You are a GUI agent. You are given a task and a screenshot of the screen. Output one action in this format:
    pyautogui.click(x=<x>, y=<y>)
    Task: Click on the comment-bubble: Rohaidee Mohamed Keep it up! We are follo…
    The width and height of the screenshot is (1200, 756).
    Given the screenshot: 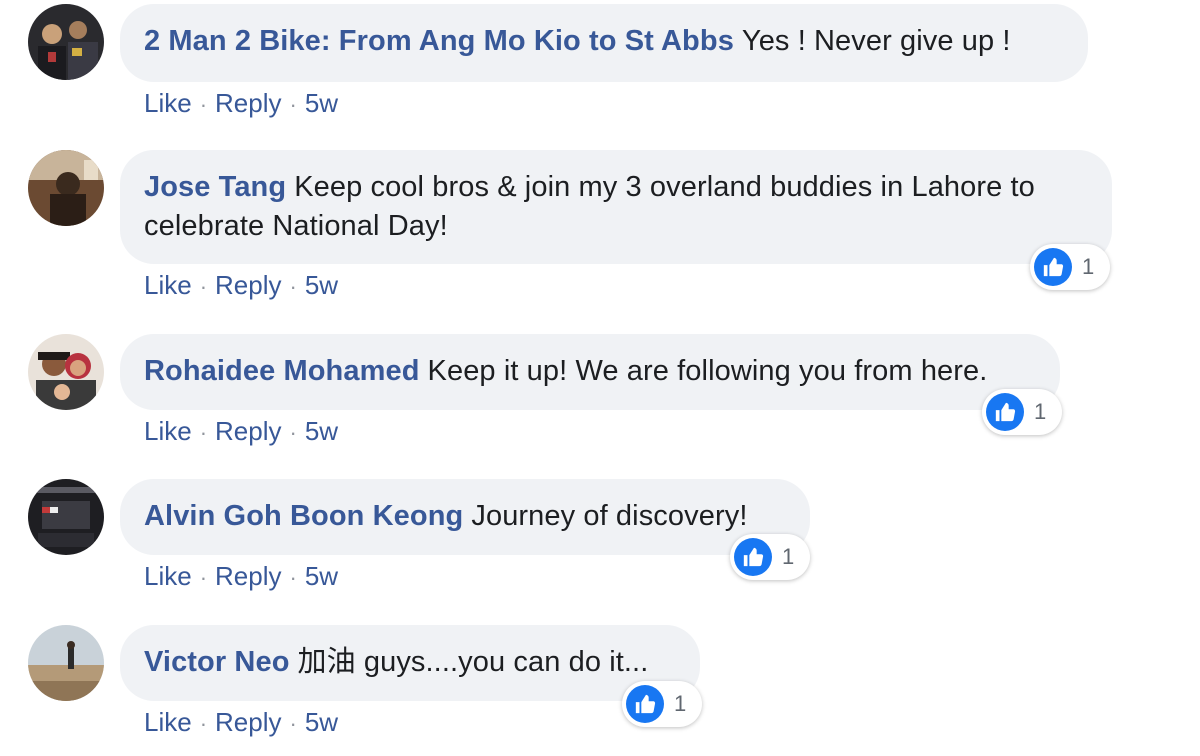 What is the action you would take?
    pyautogui.click(x=590, y=372)
    